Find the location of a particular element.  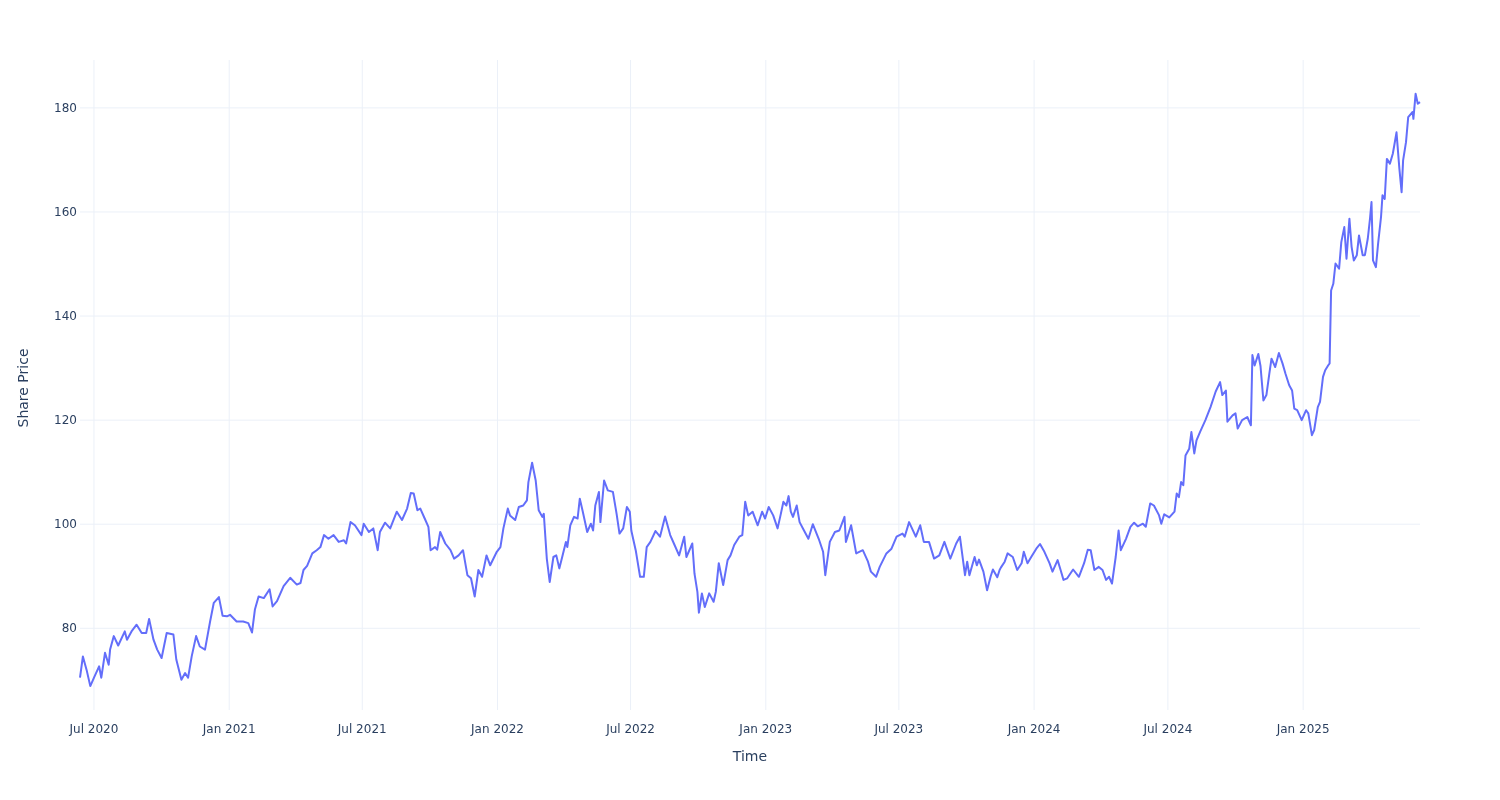

x-tick-label: Jul 2020 is located at coordinates (94, 729).